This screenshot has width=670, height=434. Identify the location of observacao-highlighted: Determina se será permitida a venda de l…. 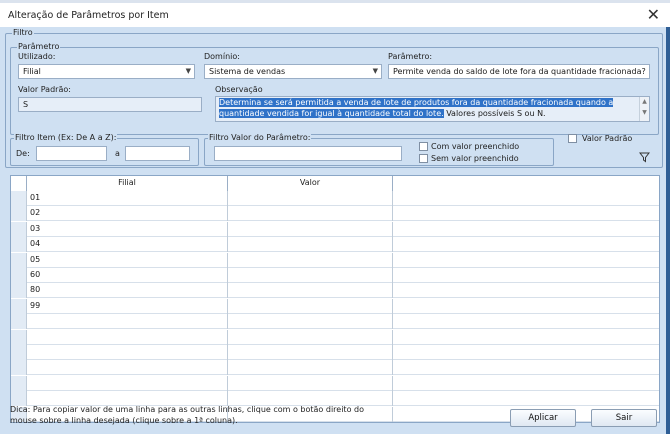
(416, 108).